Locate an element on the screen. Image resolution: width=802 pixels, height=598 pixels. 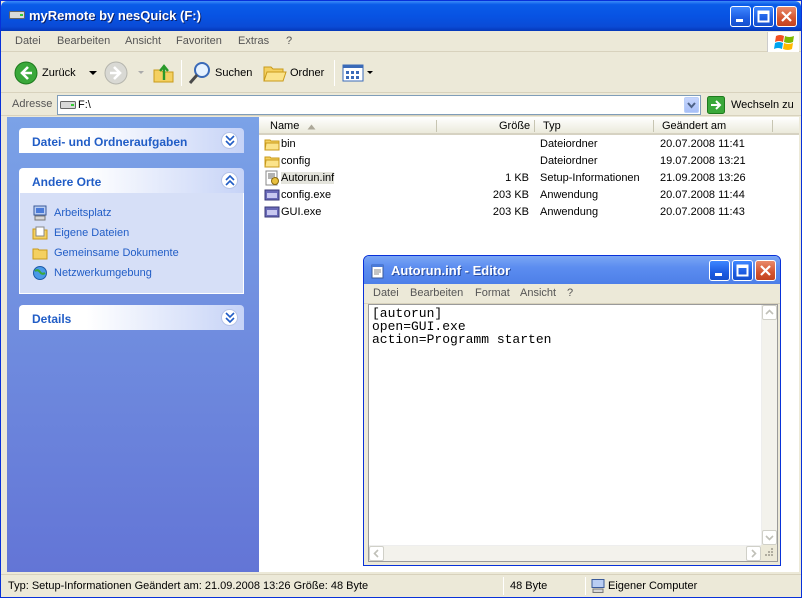
go-button: Wechseln zu is located at coordinates (750, 105).